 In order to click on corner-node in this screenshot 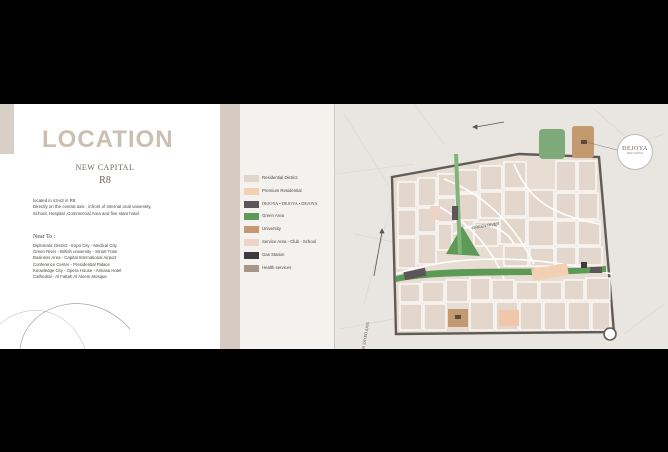, I will do `click(610, 334)`.